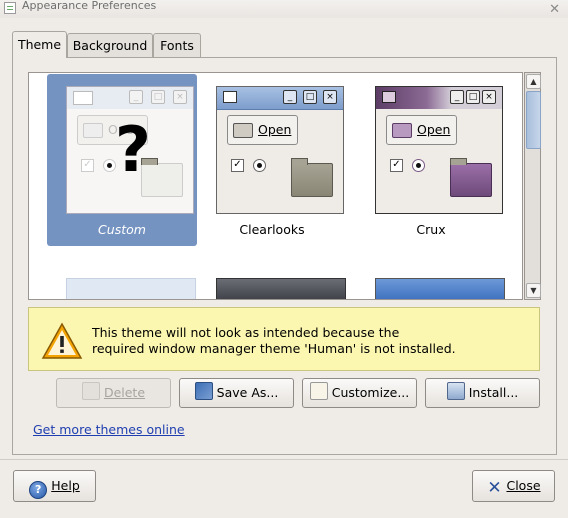 The width and height of the screenshot is (568, 518). What do you see at coordinates (133, 149) in the screenshot?
I see `unknown-theme-question-icon: ?` at bounding box center [133, 149].